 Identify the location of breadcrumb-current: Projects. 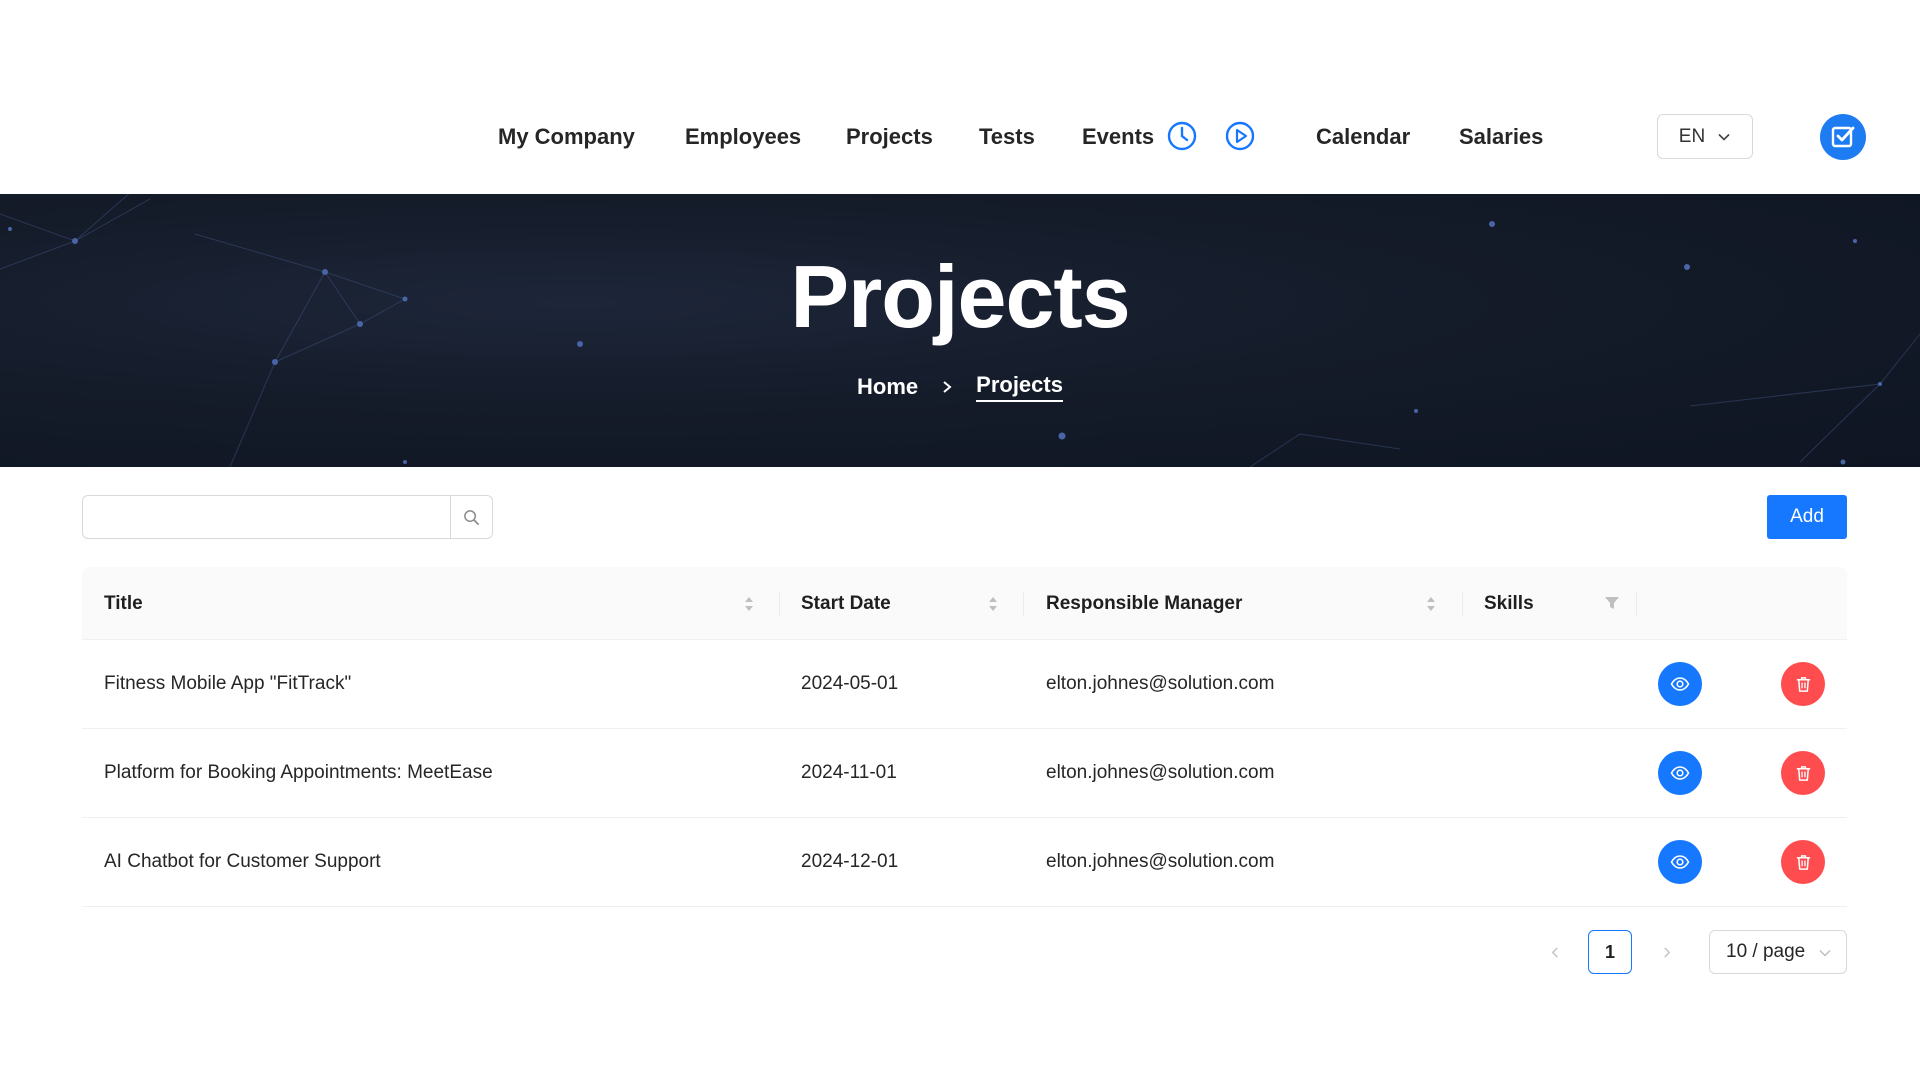
(1019, 387).